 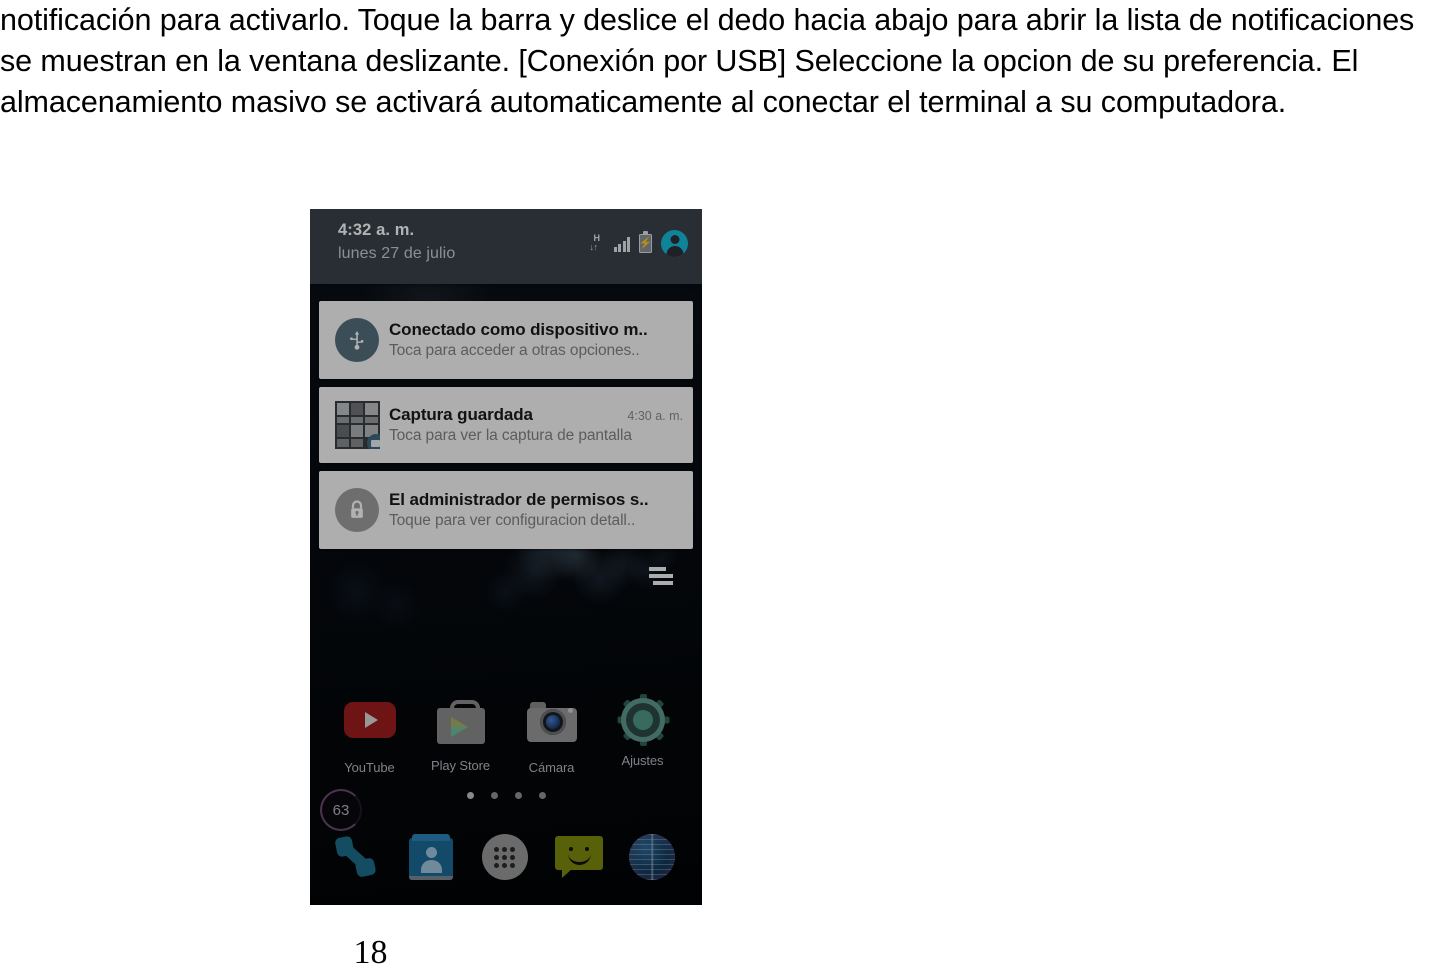 I want to click on home-app-row: YouTube Play Store Cámara Ajustes, so click(x=506, y=734).